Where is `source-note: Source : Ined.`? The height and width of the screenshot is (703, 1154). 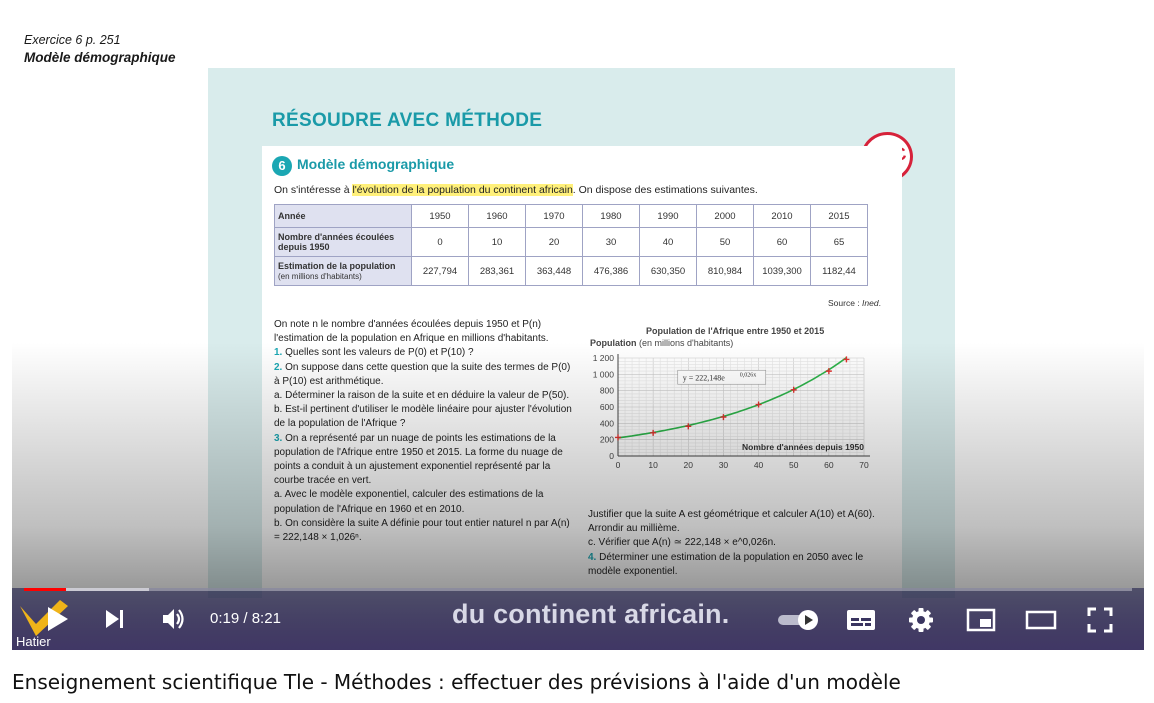 source-note: Source : Ined. is located at coordinates (854, 303).